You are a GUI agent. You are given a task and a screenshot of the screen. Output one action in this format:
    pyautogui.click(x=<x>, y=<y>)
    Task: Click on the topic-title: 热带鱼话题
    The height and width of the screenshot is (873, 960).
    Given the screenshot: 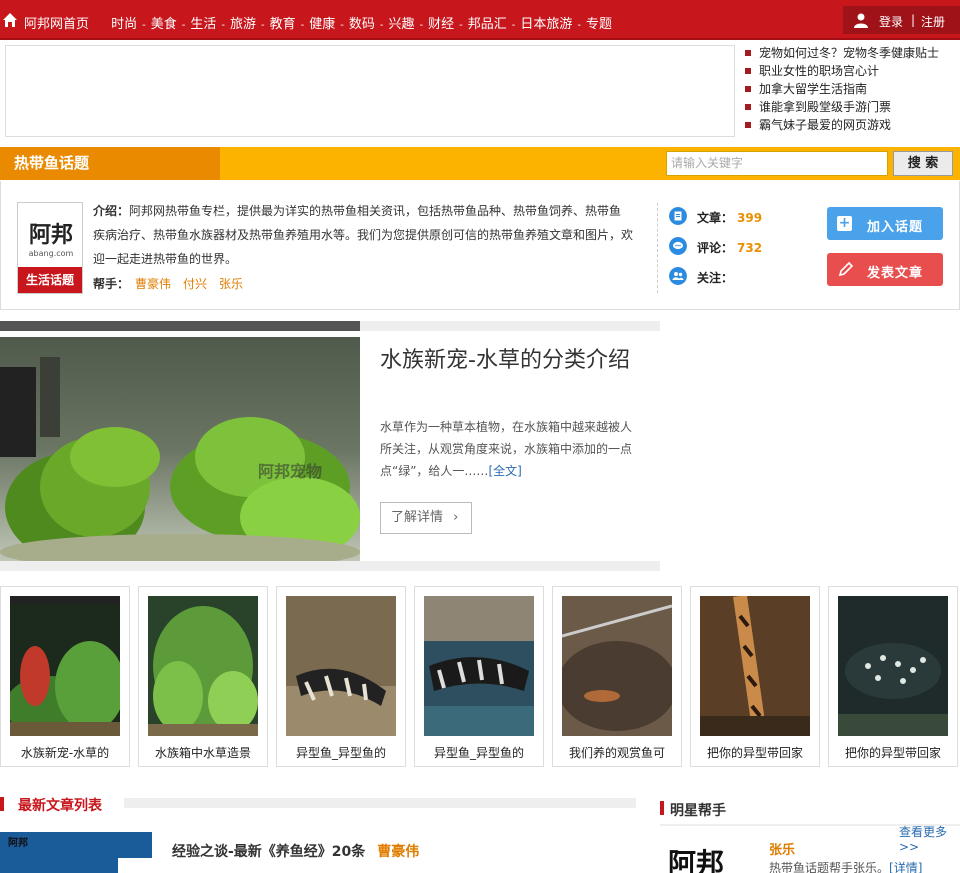 What is the action you would take?
    pyautogui.click(x=110, y=163)
    